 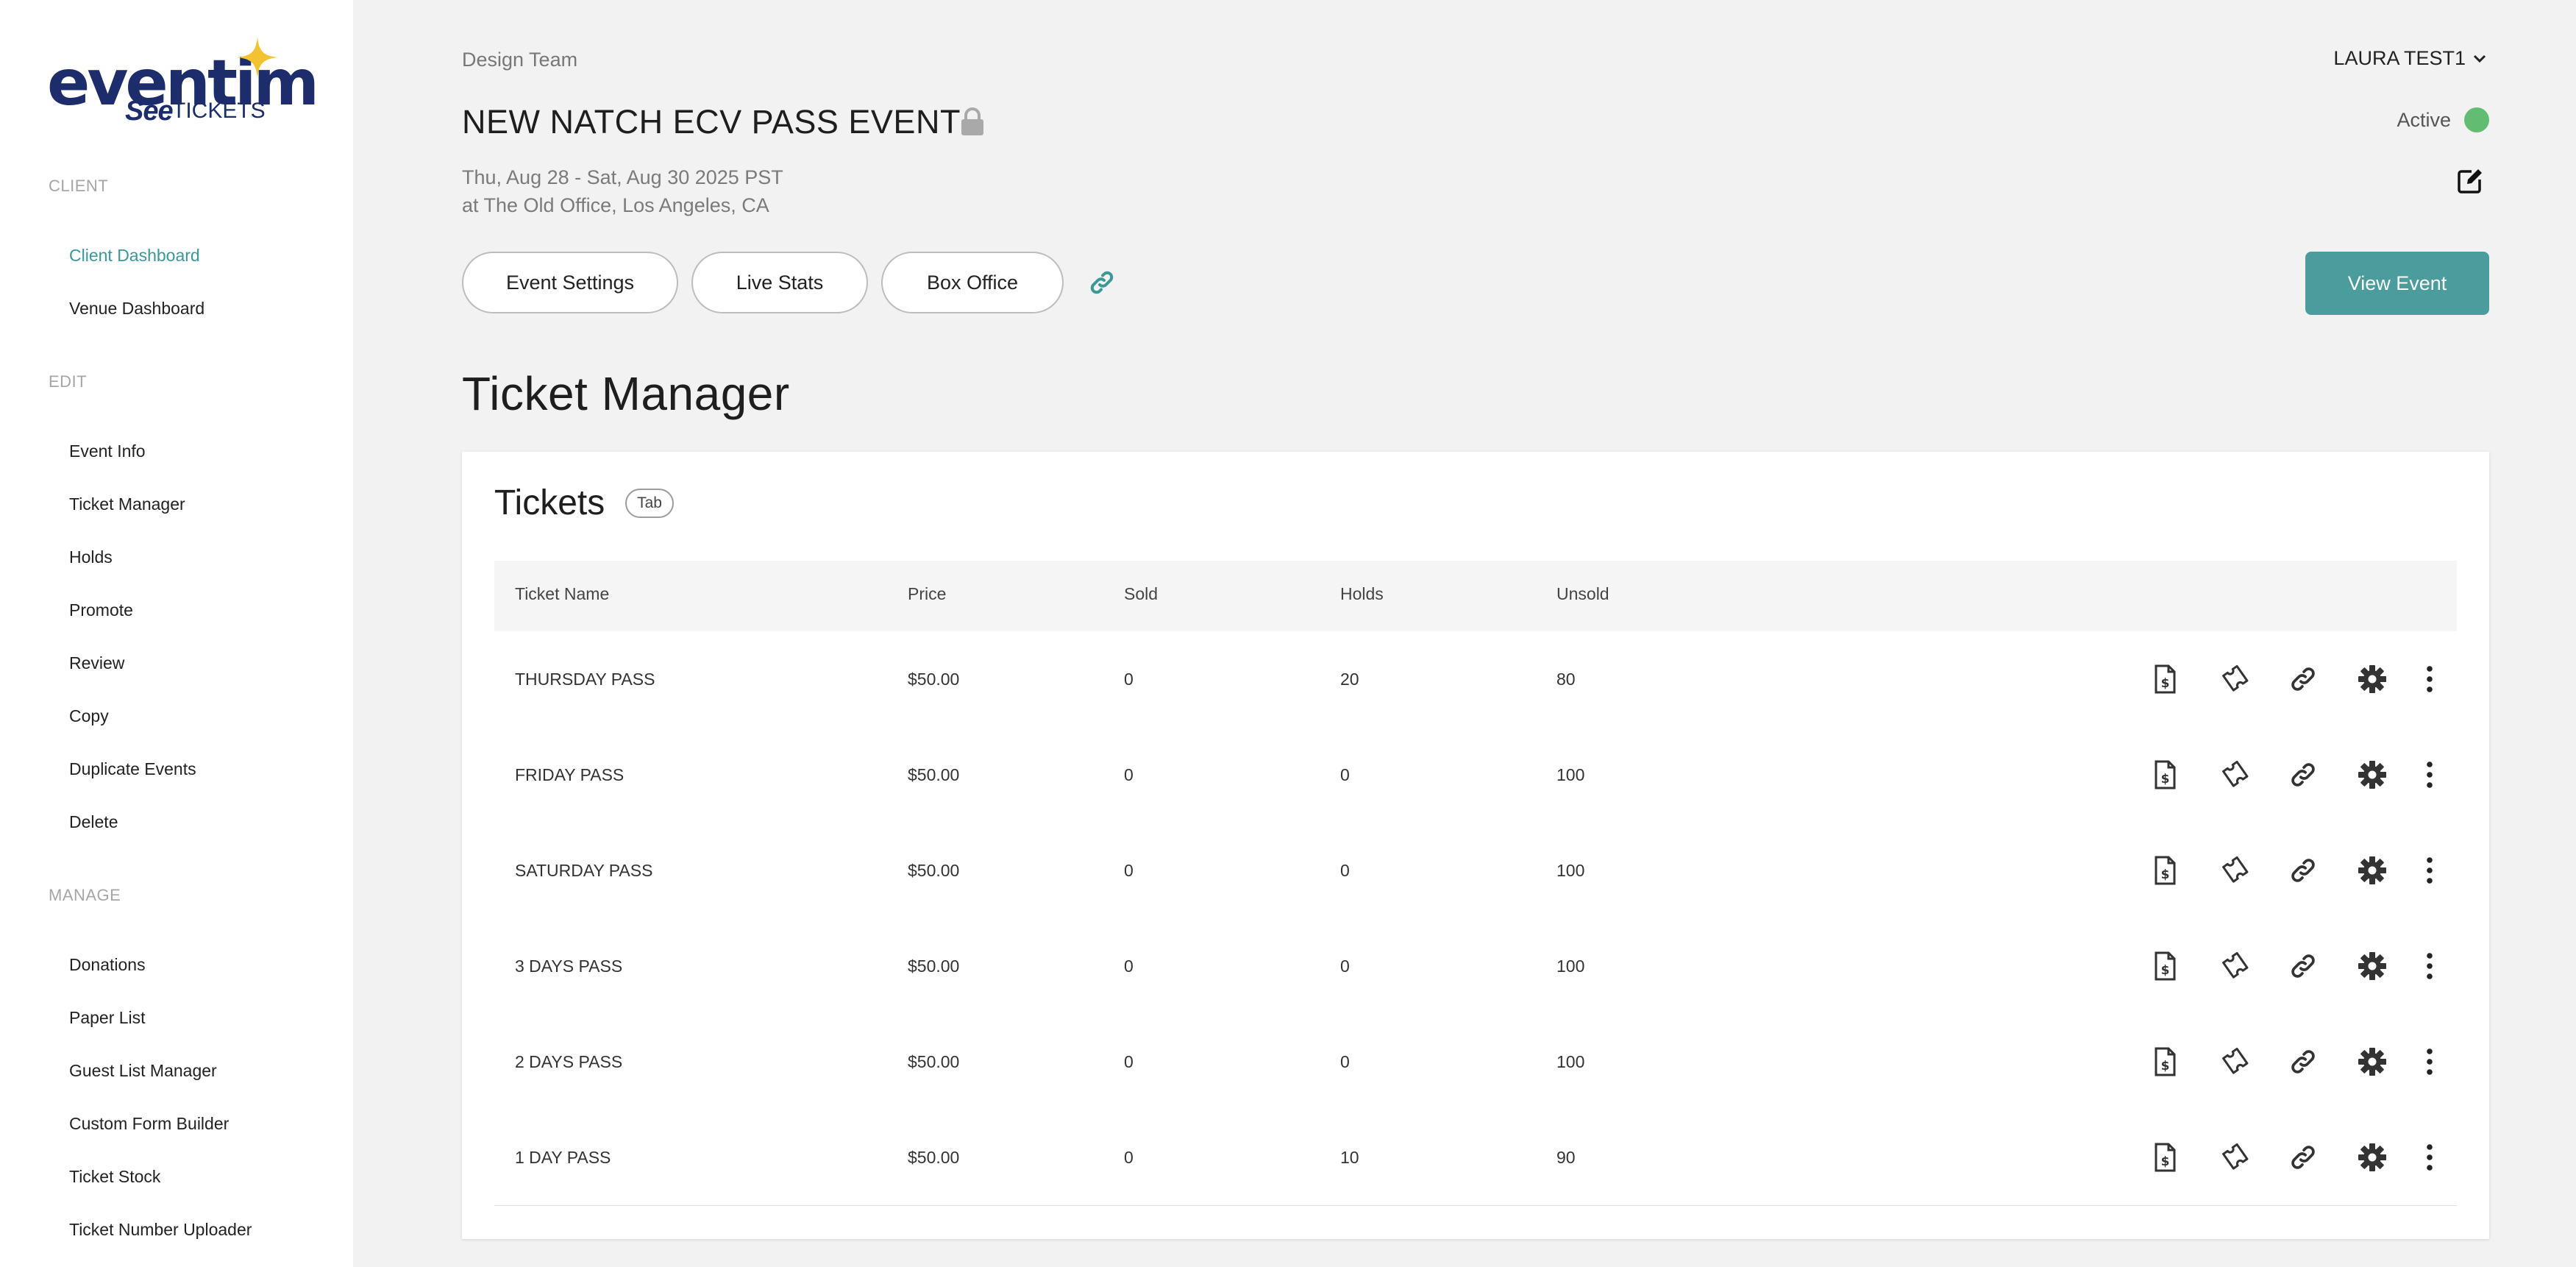 I want to click on status-indicator, so click(x=2476, y=119).